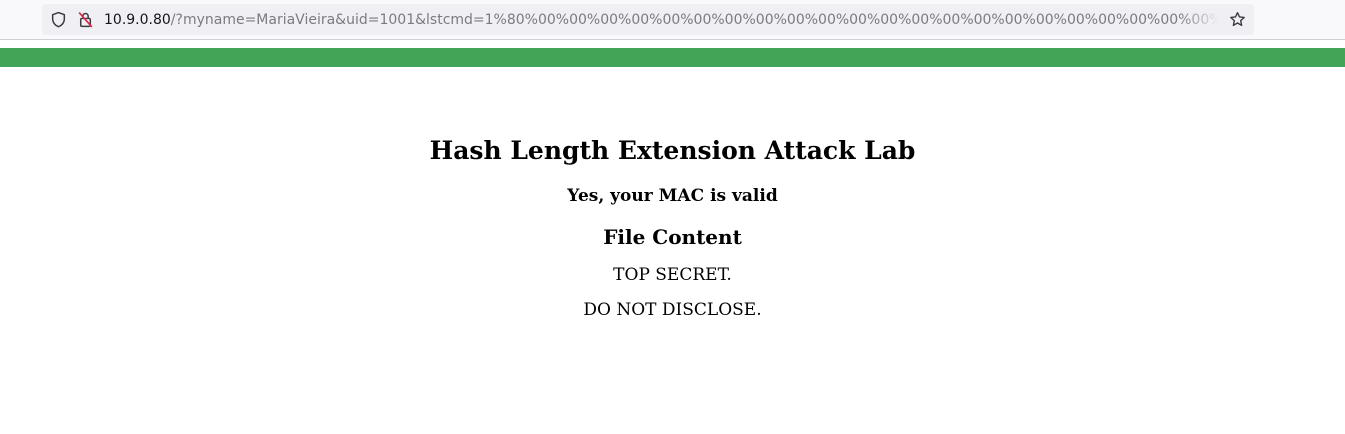 This screenshot has height=434, width=1345. What do you see at coordinates (1200, 20) in the screenshot?
I see `url-fade` at bounding box center [1200, 20].